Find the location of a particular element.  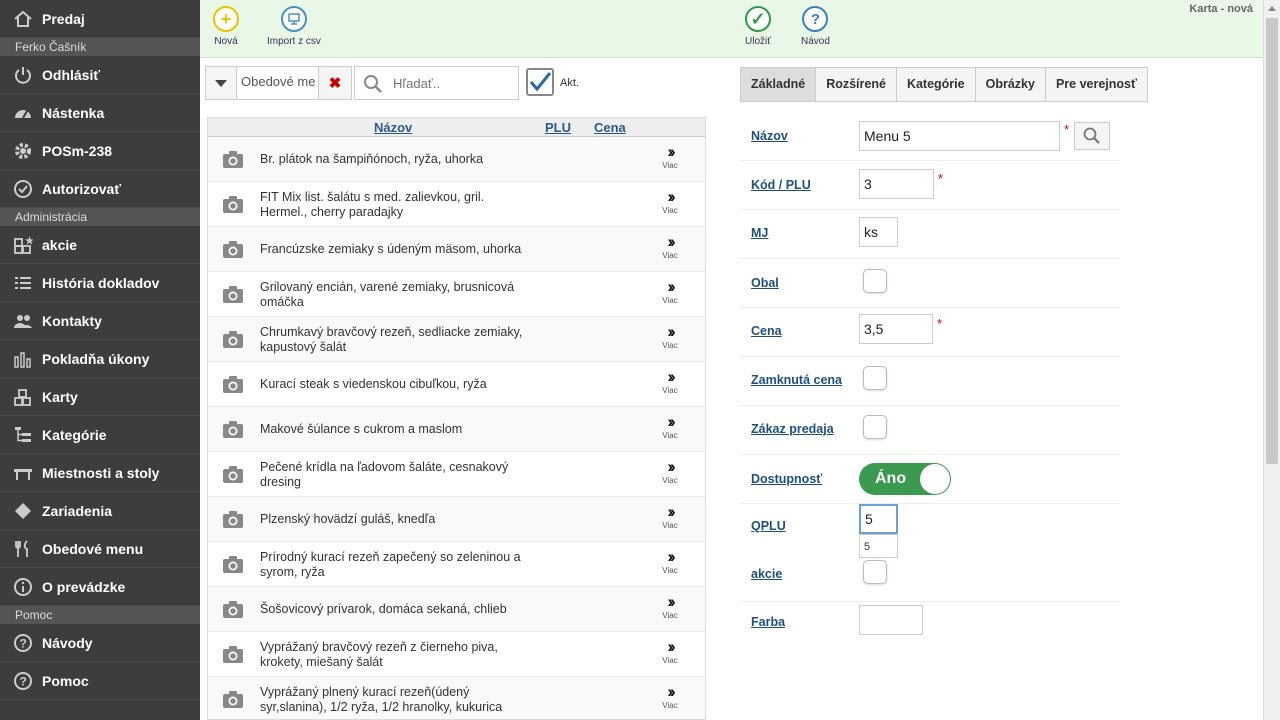

scroll-up-arrow is located at coordinates (1272, 8).